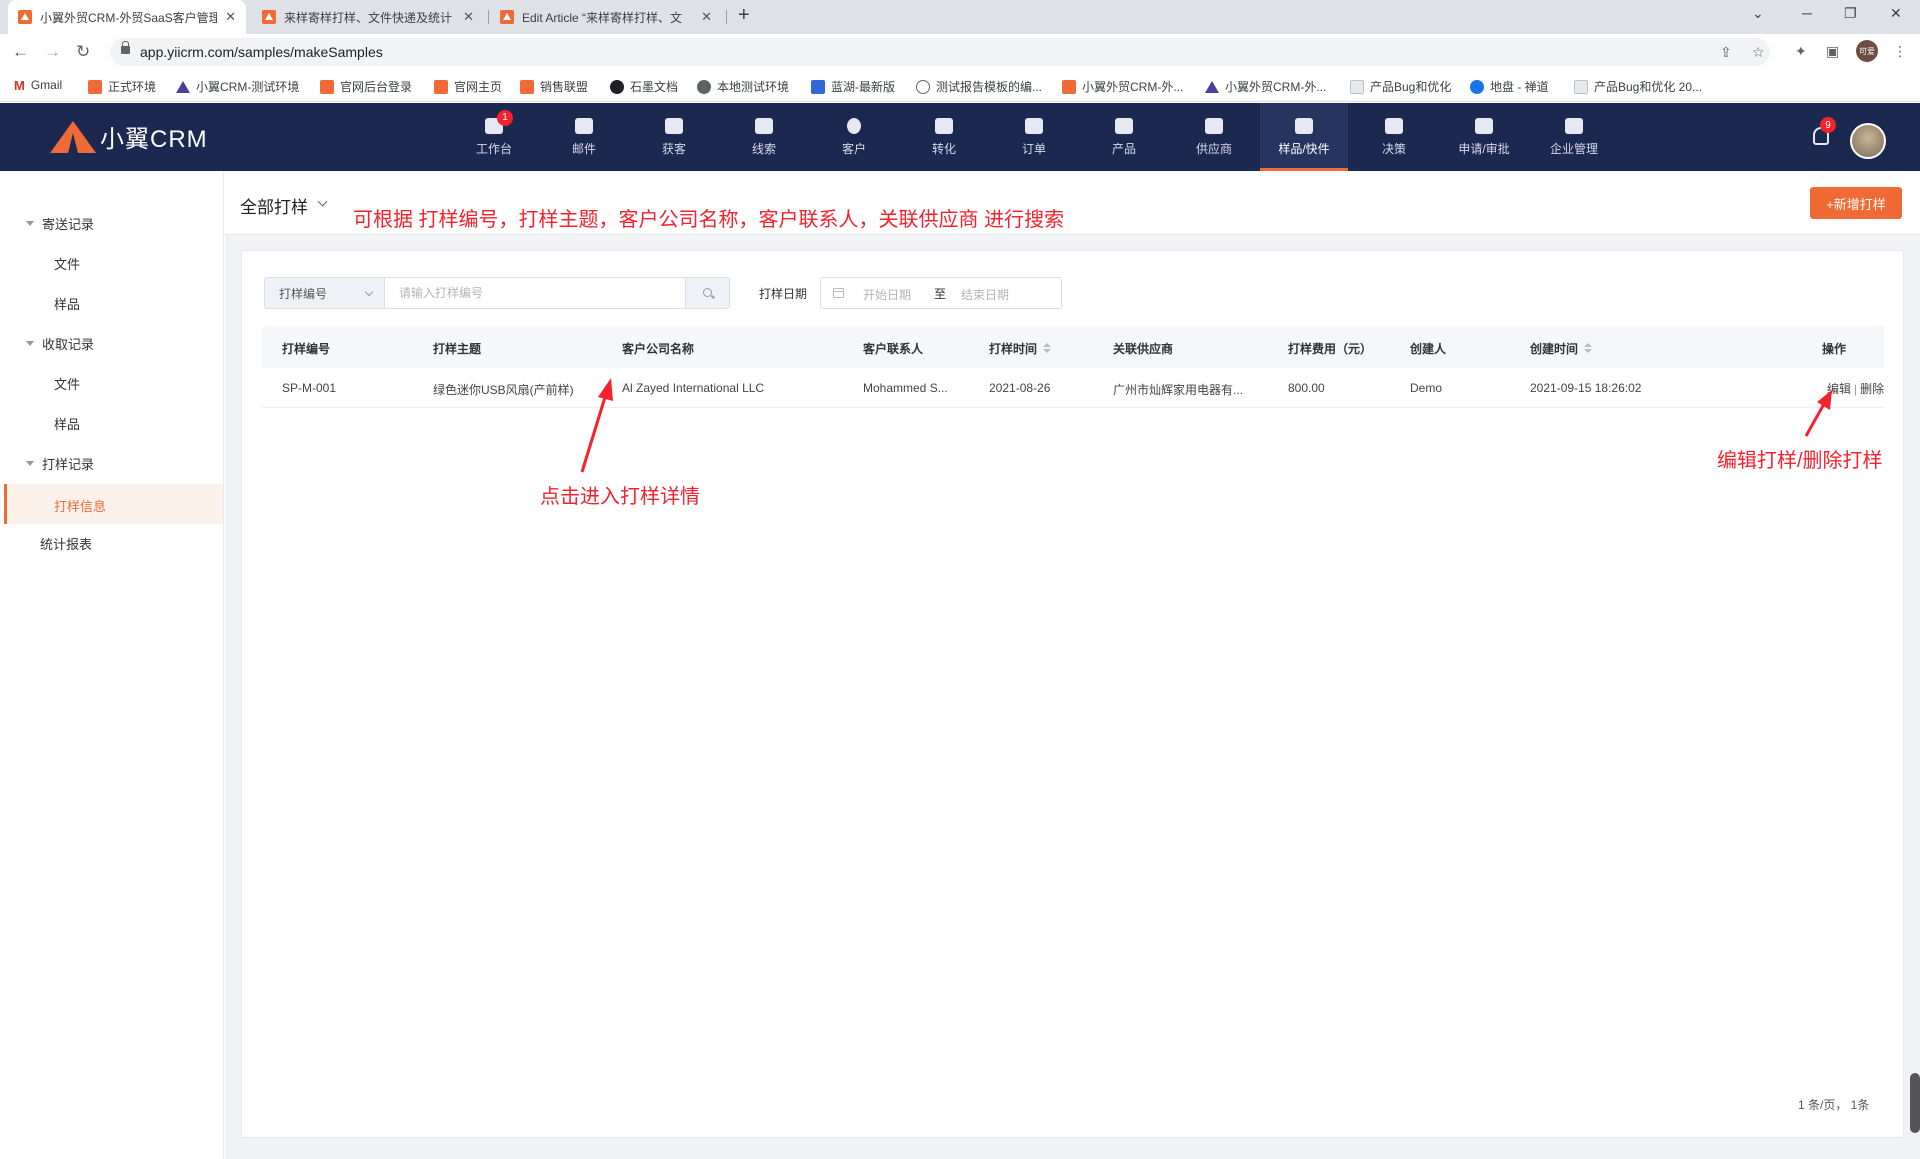 This screenshot has height=1159, width=1920. What do you see at coordinates (66, 543) in the screenshot?
I see `sidebar-item-reports: 统计报表` at bounding box center [66, 543].